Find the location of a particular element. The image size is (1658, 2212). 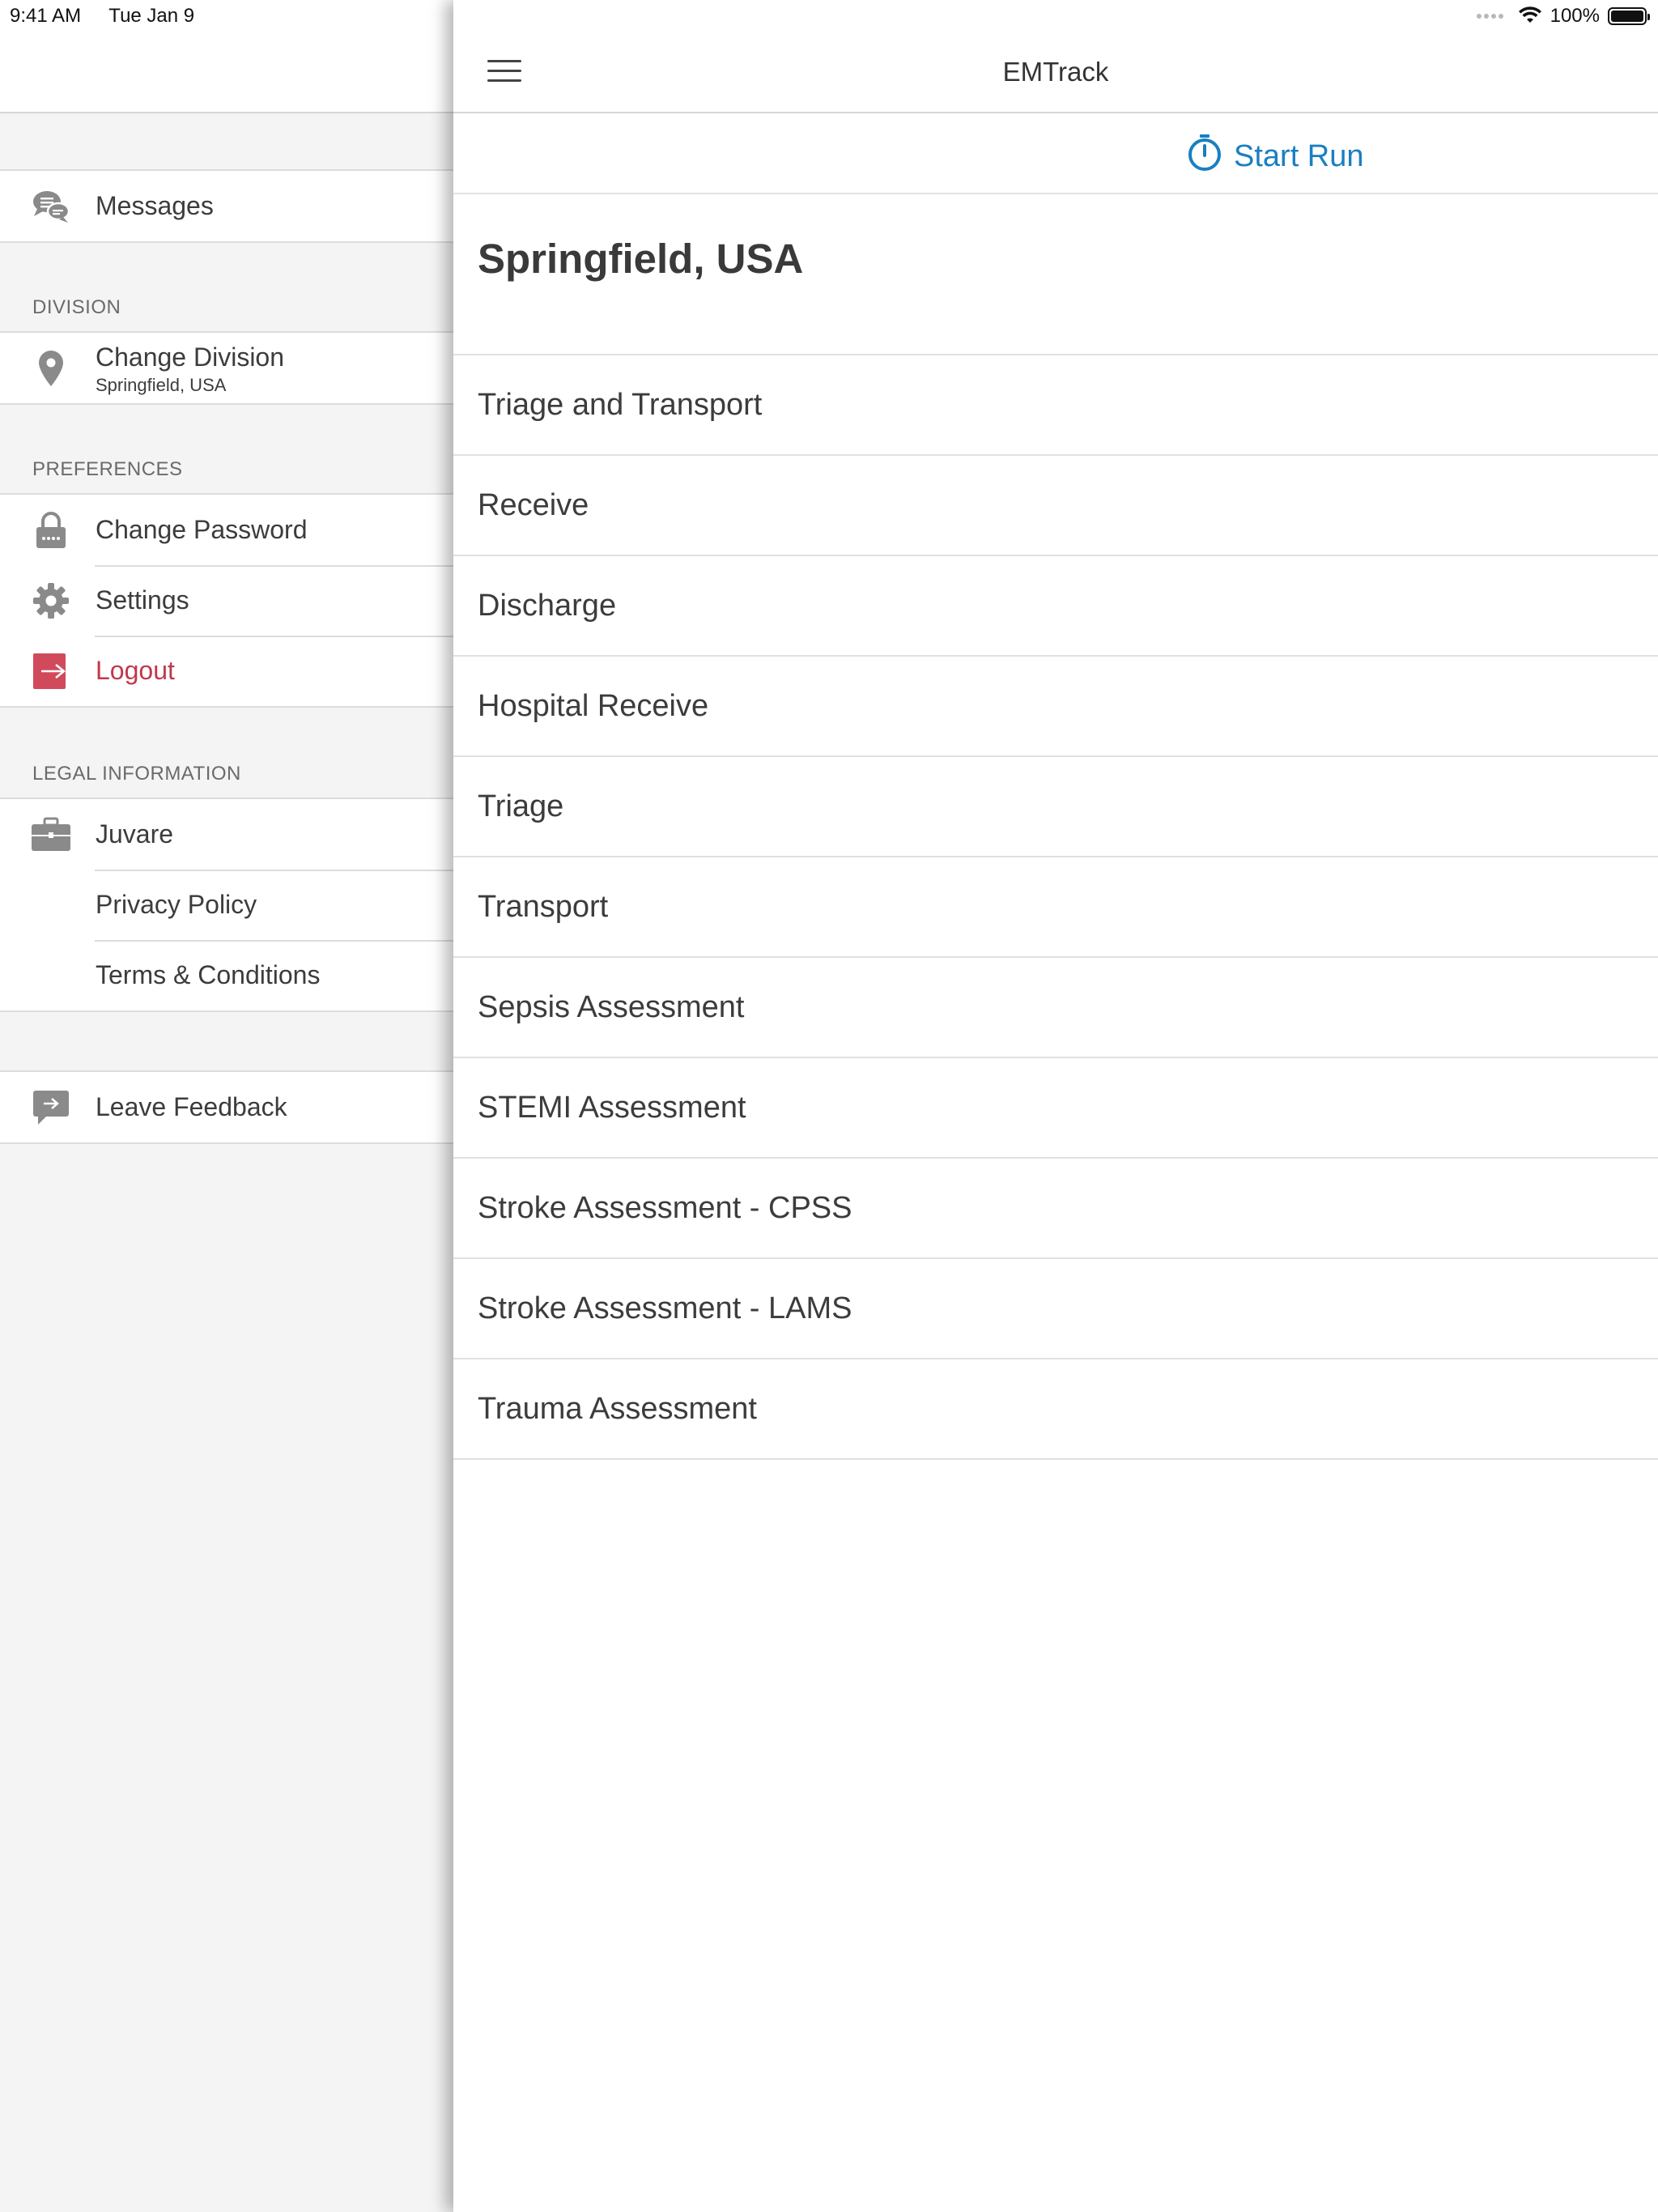

form-item-stroke-assessment-lams: Stroke Assessment - LAMS is located at coordinates (1055, 1309).